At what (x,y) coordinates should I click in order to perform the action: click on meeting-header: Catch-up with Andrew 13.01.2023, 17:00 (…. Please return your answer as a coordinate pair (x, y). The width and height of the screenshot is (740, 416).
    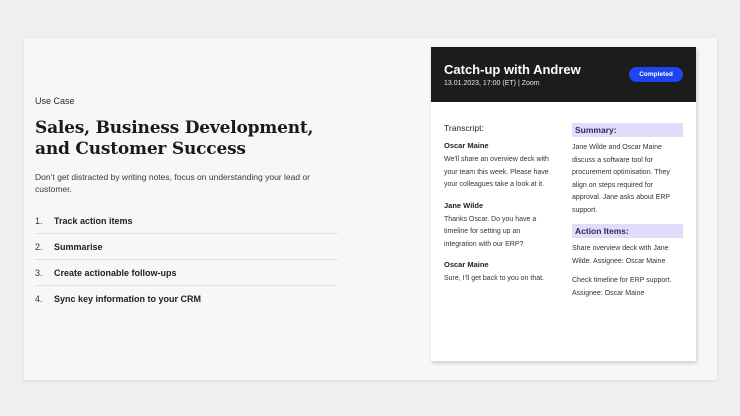
    Looking at the image, I should click on (563, 74).